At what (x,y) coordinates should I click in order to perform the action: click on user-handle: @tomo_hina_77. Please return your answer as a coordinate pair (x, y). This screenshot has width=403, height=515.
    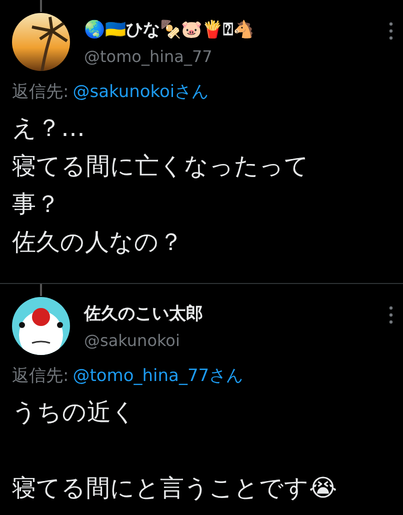
    Looking at the image, I should click on (229, 56).